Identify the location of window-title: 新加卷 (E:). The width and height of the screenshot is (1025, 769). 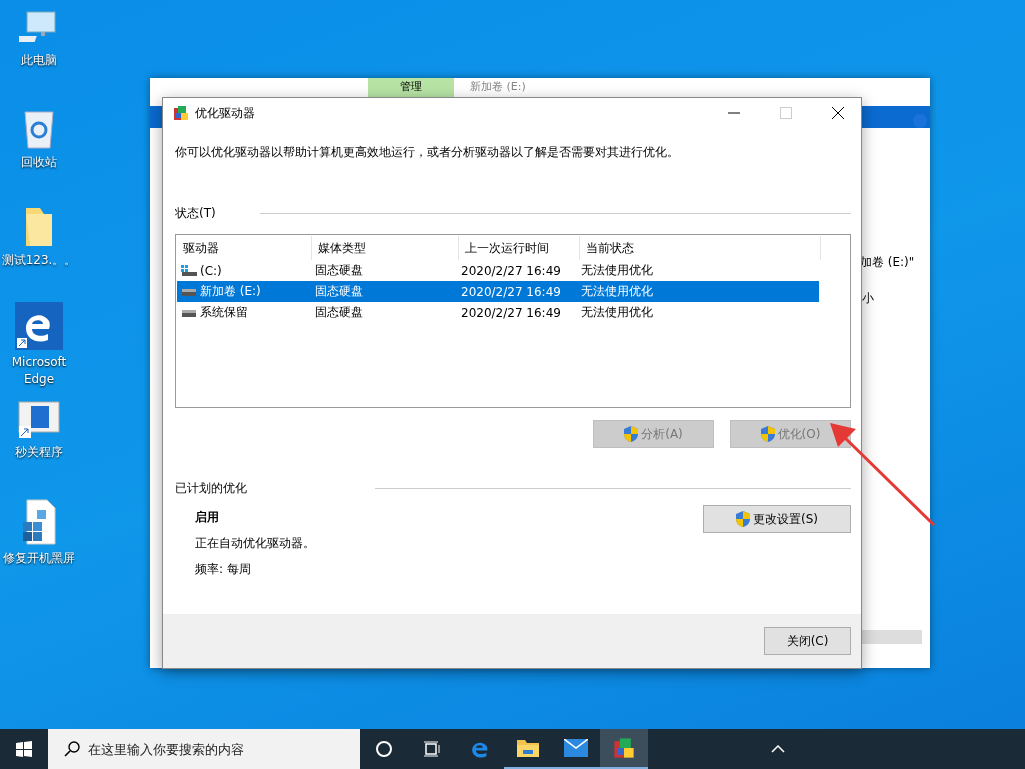
(498, 87).